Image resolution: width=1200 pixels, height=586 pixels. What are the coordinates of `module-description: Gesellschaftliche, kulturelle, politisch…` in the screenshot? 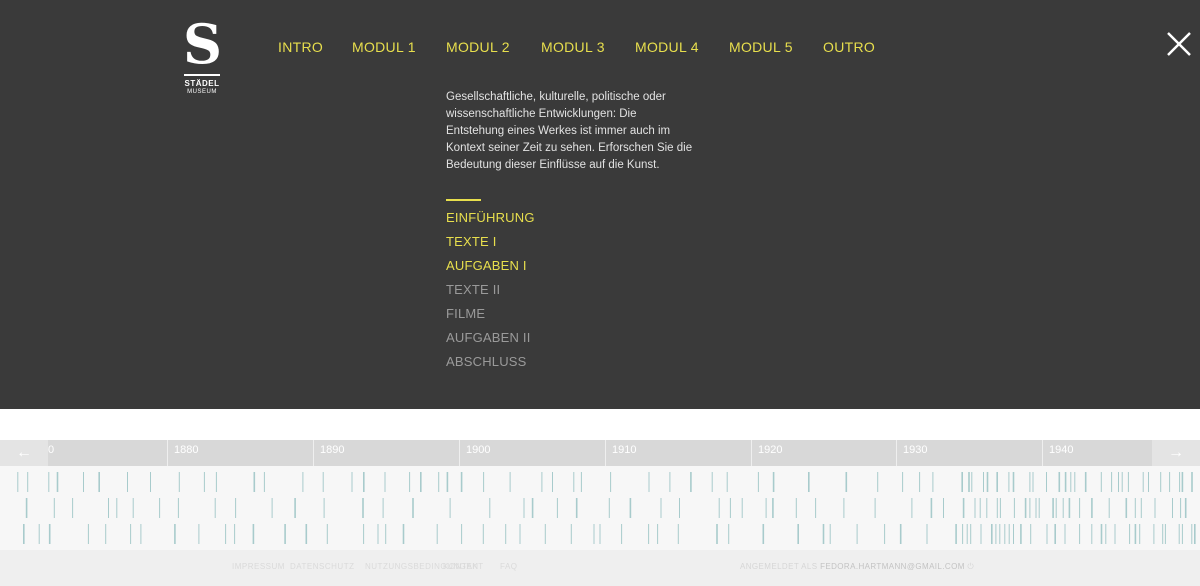 It's located at (574, 131).